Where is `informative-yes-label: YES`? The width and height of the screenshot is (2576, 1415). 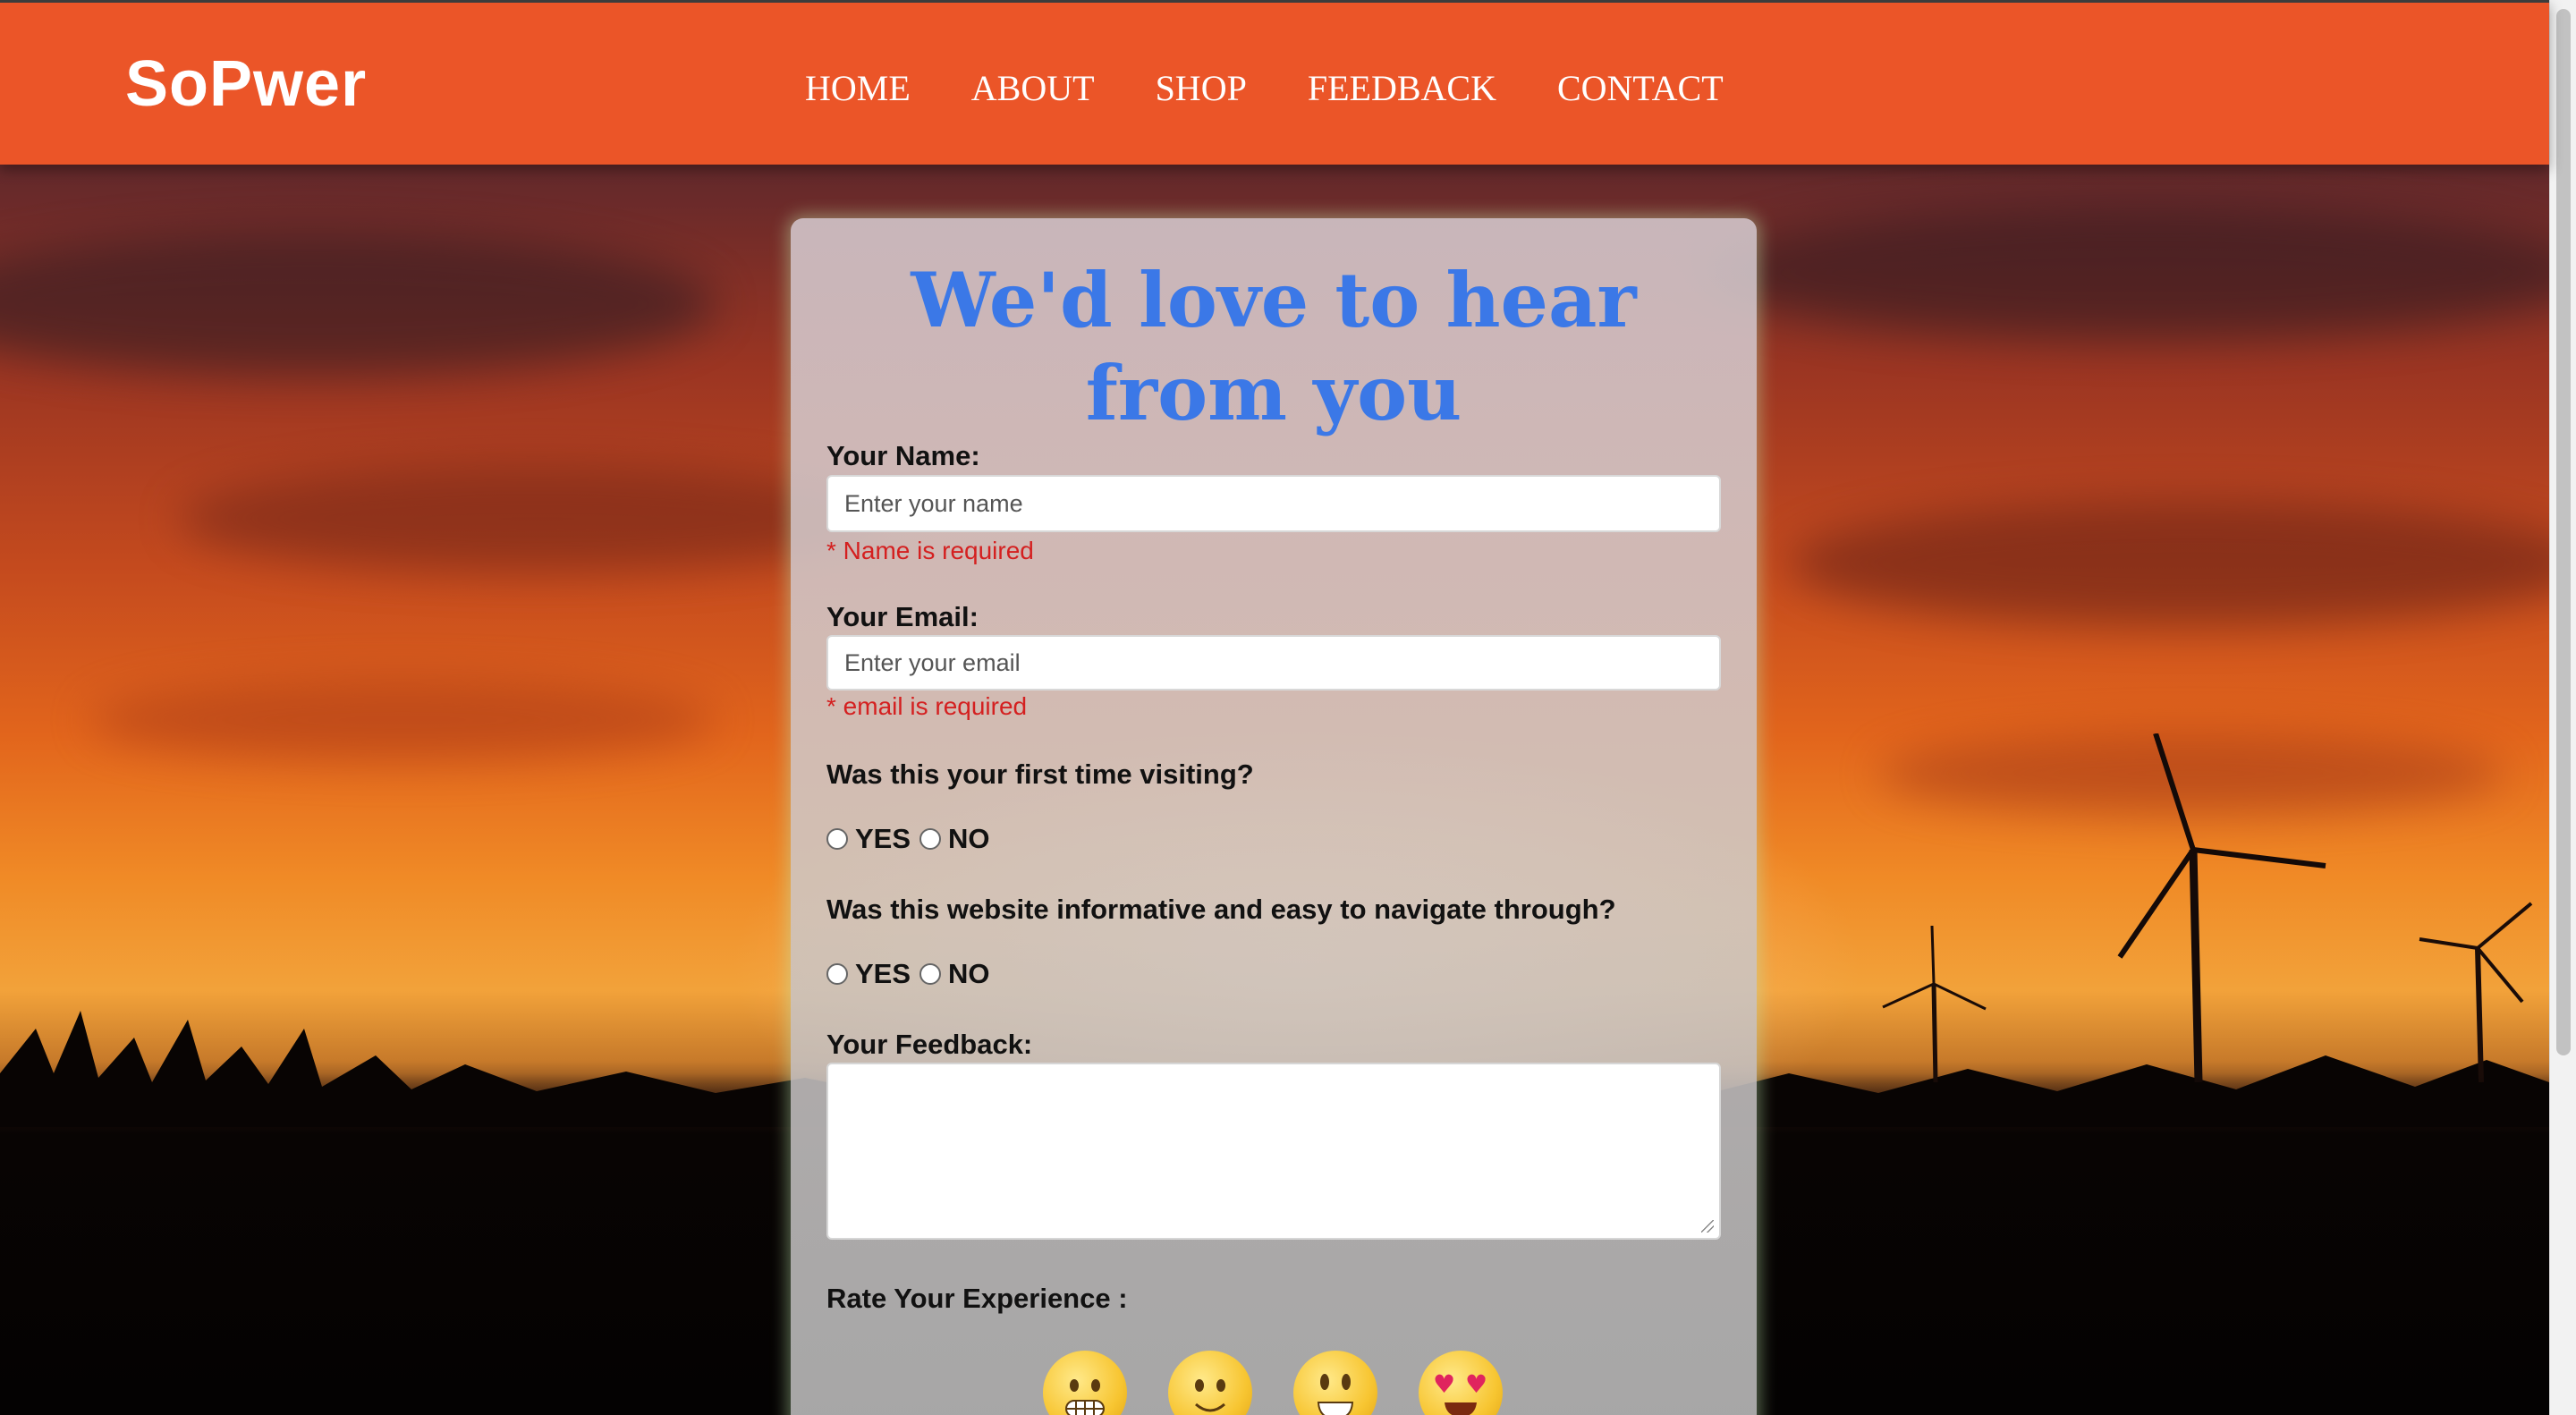 informative-yes-label: YES is located at coordinates (883, 974).